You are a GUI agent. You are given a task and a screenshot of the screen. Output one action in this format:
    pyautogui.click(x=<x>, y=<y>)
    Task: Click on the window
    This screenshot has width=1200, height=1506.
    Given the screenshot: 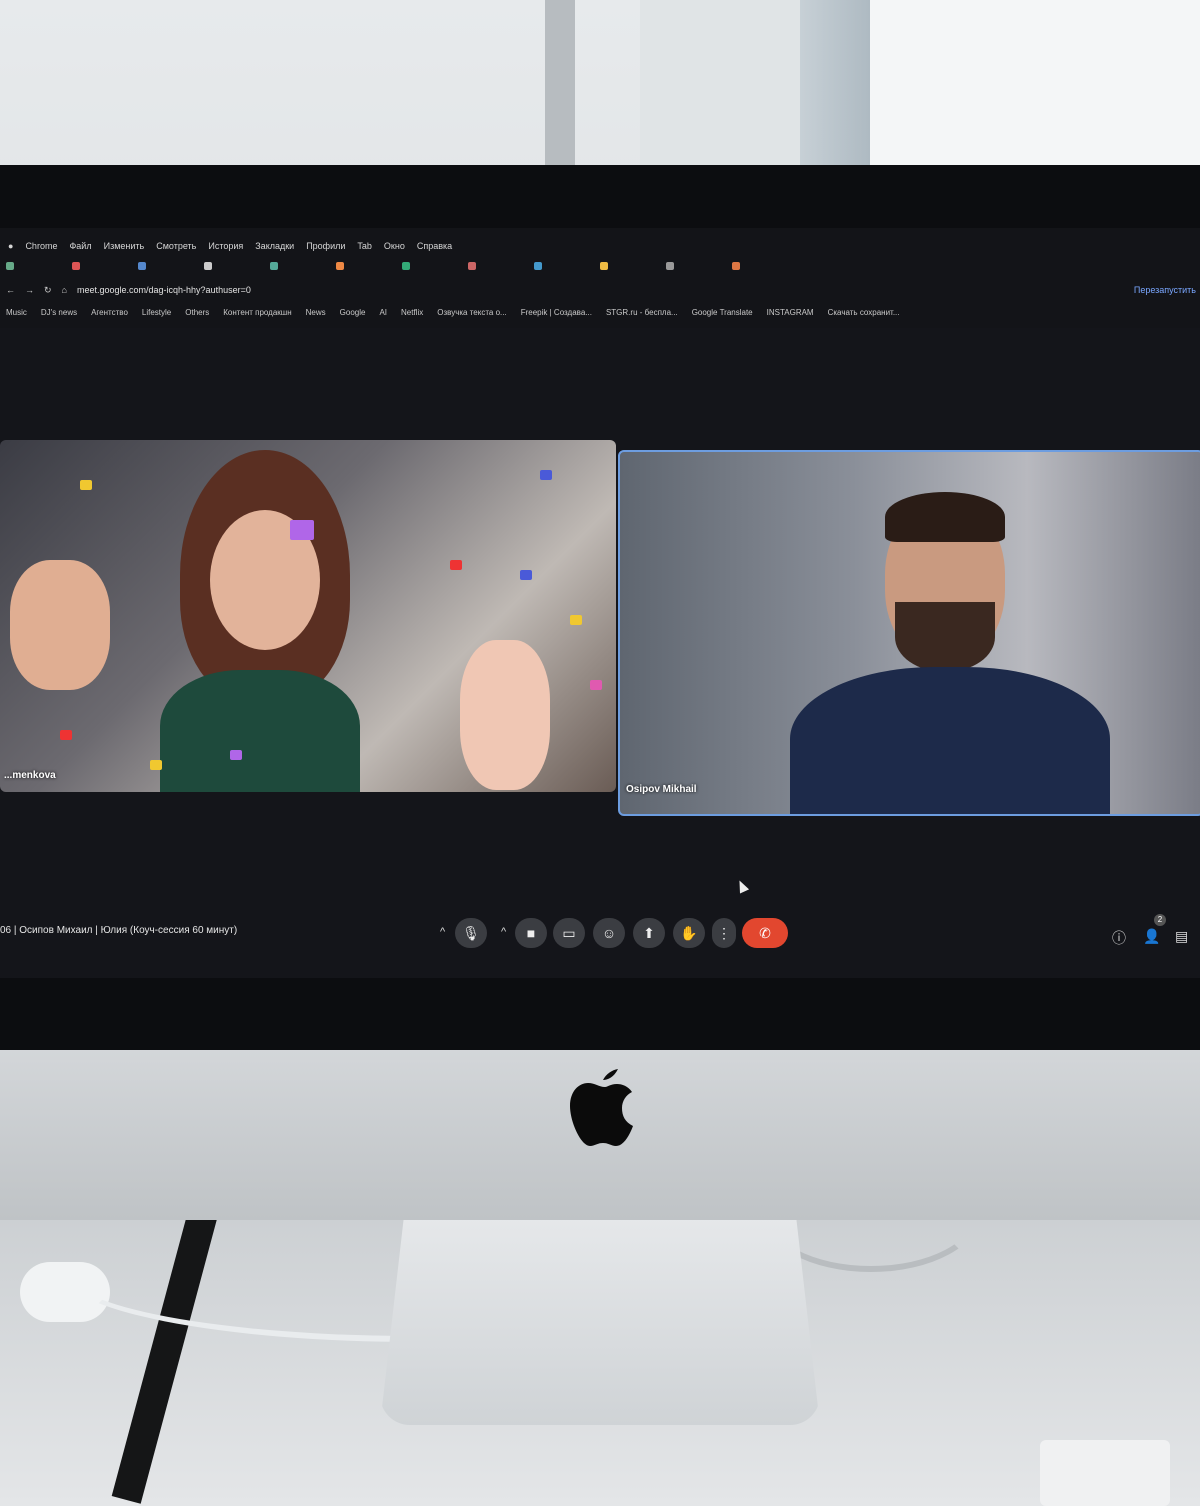 What is the action you would take?
    pyautogui.click(x=1035, y=87)
    